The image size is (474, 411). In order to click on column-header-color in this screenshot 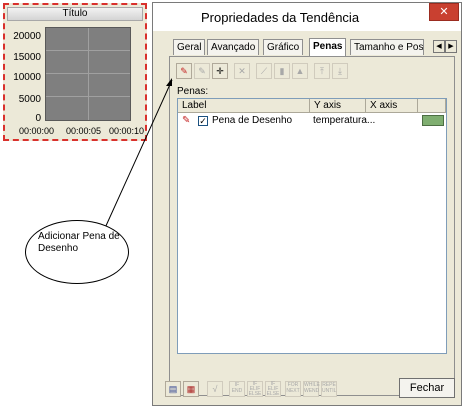, I will do `click(432, 106)`.